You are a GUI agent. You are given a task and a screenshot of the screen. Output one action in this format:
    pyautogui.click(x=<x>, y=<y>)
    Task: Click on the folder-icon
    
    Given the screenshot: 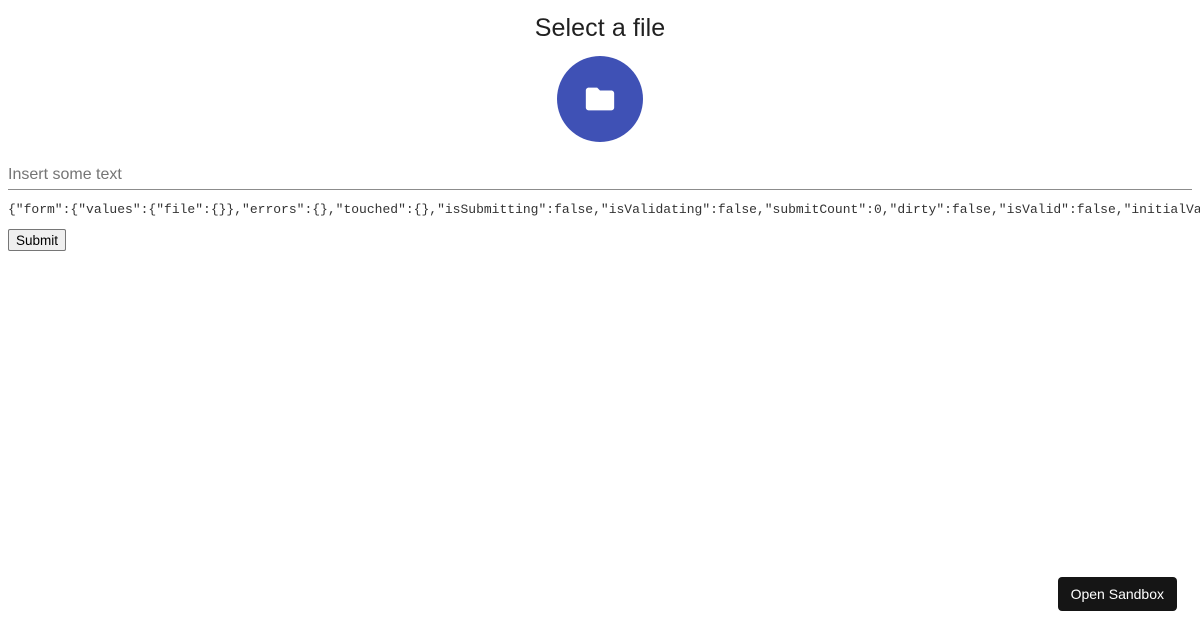 What is the action you would take?
    pyautogui.click(x=600, y=99)
    